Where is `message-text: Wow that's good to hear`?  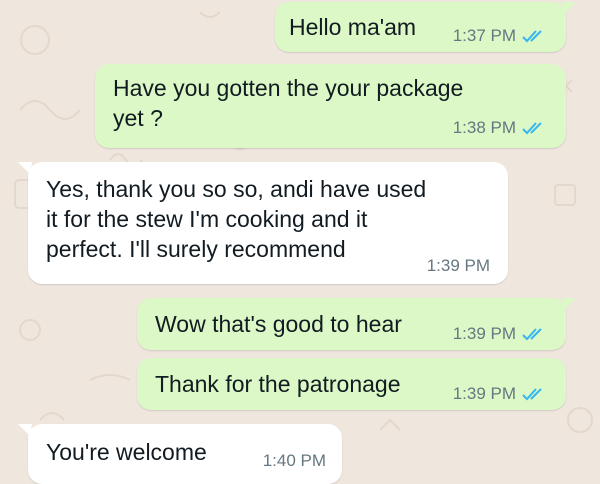 message-text: Wow that's good to hear is located at coordinates (278, 324).